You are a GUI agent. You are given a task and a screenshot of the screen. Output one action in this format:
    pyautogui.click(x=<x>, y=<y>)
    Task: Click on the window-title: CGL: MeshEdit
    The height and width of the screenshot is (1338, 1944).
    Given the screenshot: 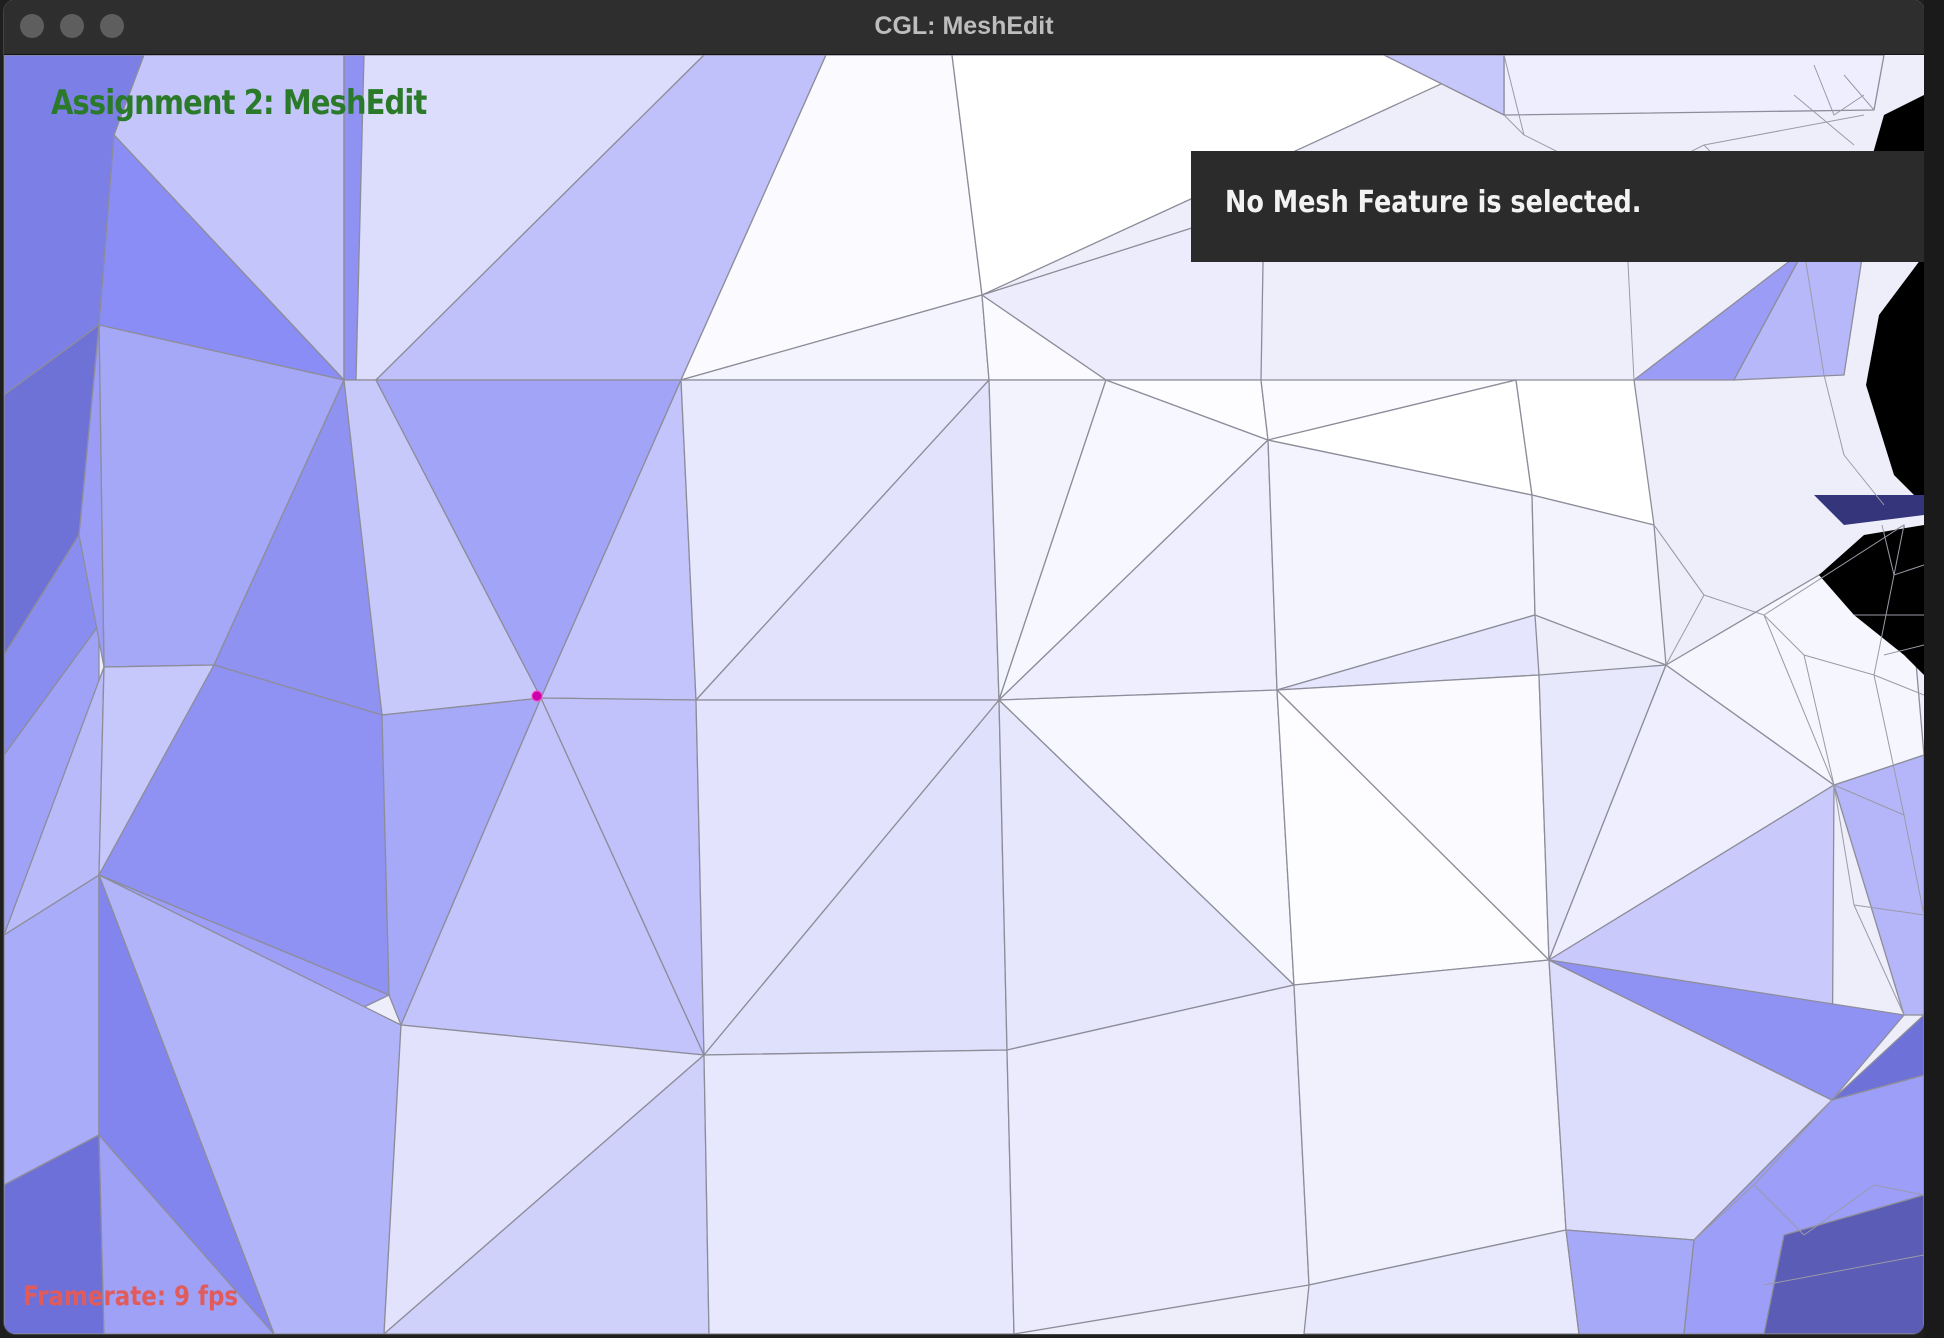 What is the action you would take?
    pyautogui.click(x=964, y=26)
    